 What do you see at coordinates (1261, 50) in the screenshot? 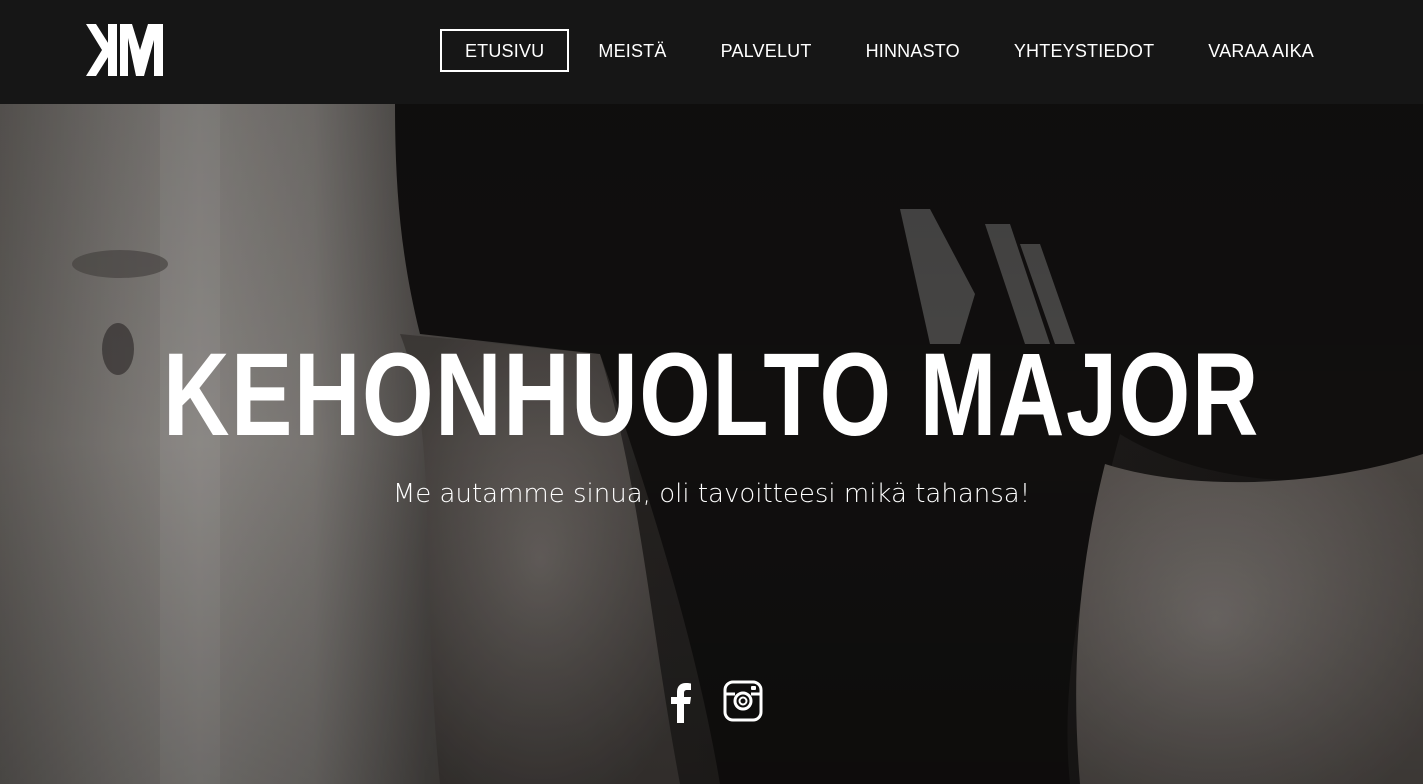
I see `nav-item-varaa-aika: VARAA AIKA` at bounding box center [1261, 50].